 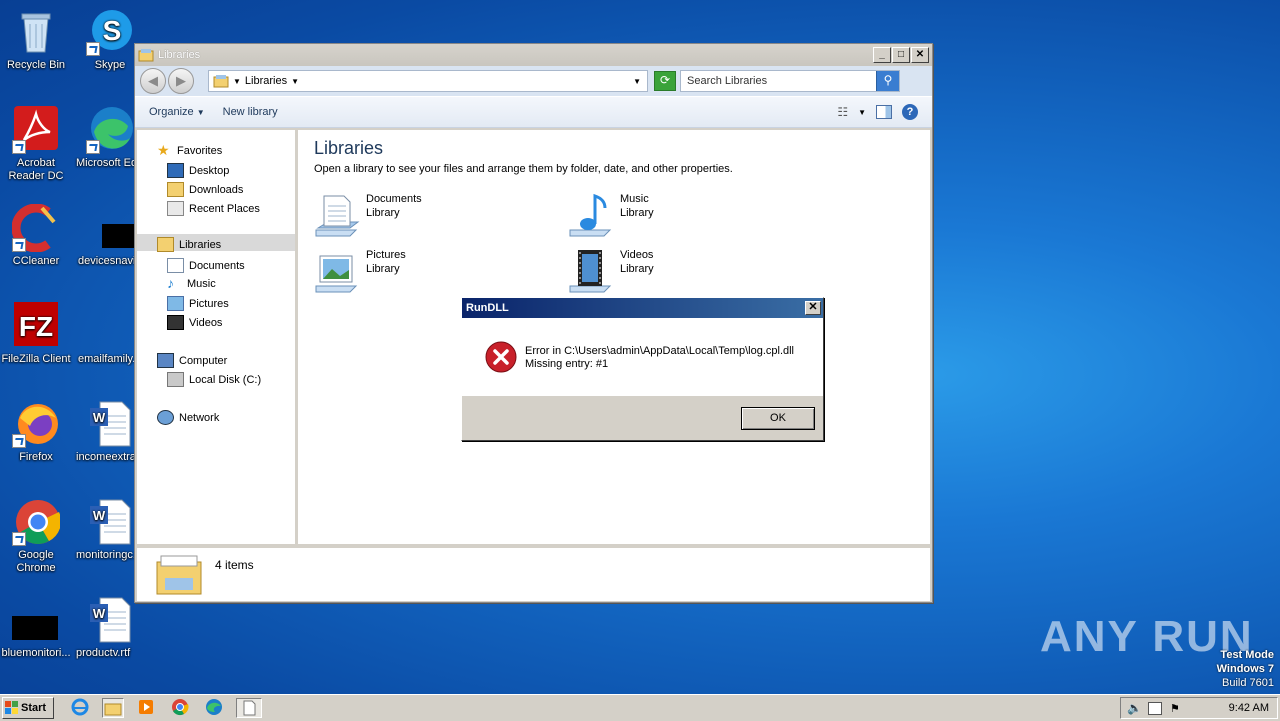 What do you see at coordinates (910, 112) in the screenshot?
I see `help-icon: ?` at bounding box center [910, 112].